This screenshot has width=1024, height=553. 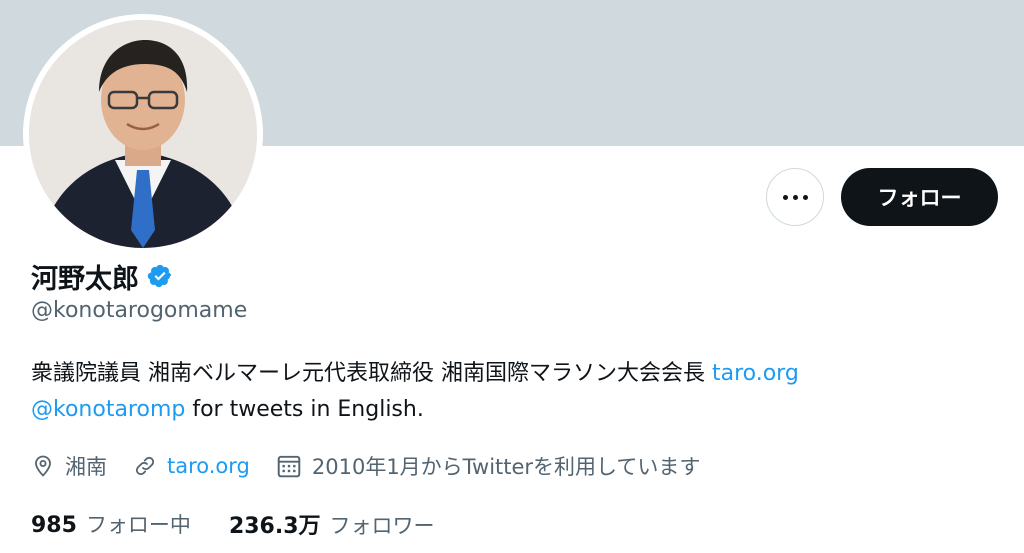 I want to click on more-options-button, so click(x=795, y=197).